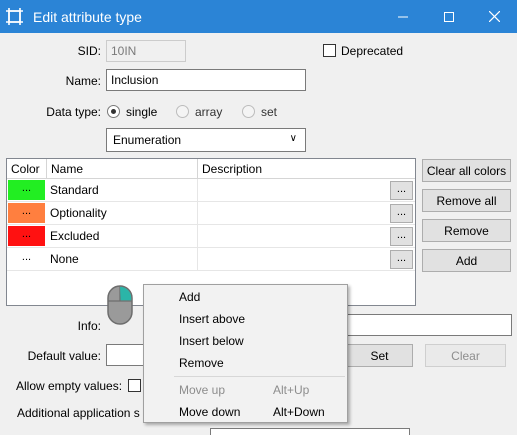 This screenshot has width=517, height=435. Describe the element at coordinates (78, 413) in the screenshot. I see `additional-application-label: Additional application s` at that location.